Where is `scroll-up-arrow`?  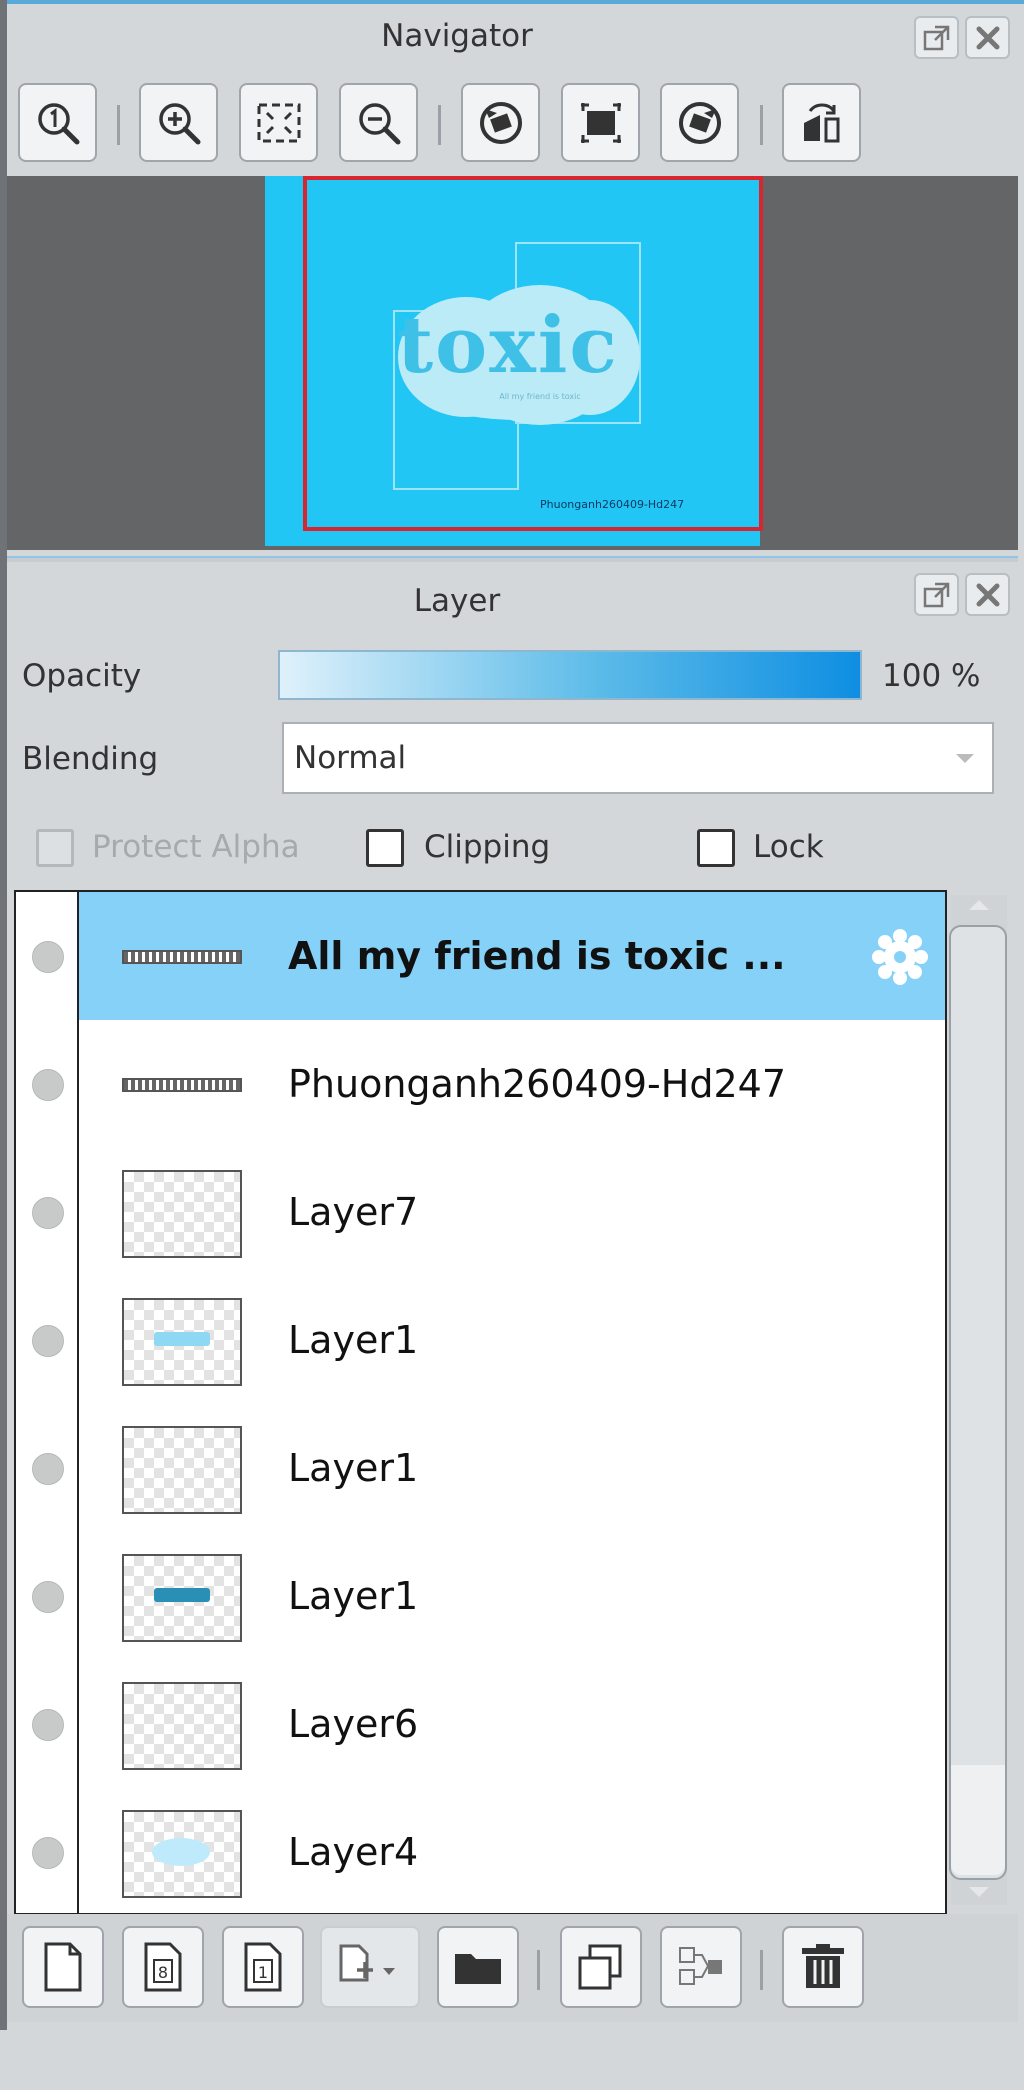 scroll-up-arrow is located at coordinates (979, 905).